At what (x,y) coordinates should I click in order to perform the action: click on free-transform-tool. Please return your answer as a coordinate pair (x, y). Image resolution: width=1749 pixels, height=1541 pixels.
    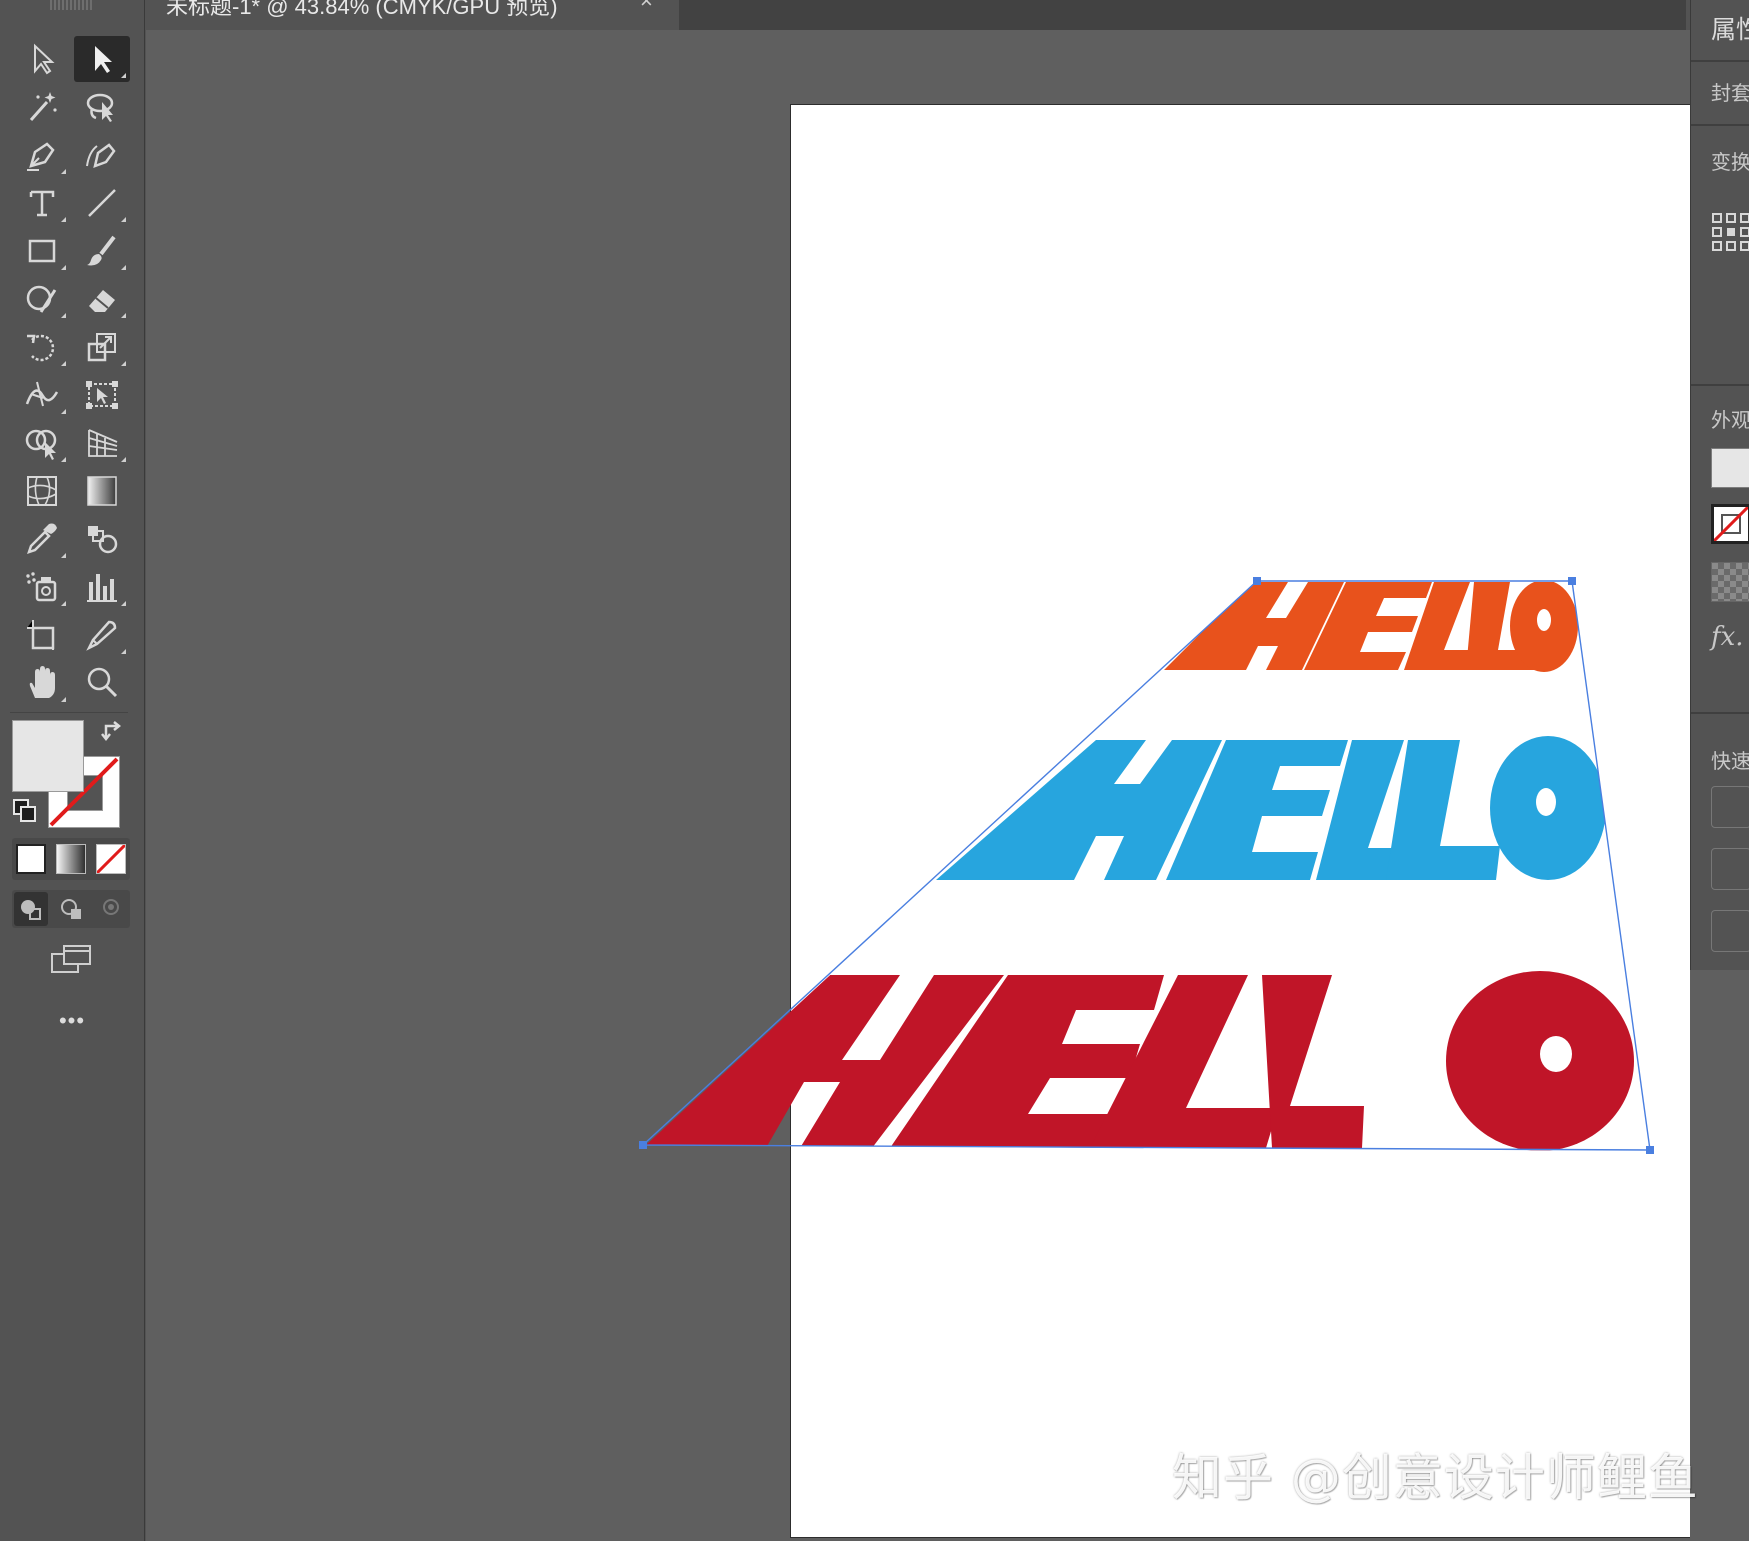
    Looking at the image, I should click on (102, 395).